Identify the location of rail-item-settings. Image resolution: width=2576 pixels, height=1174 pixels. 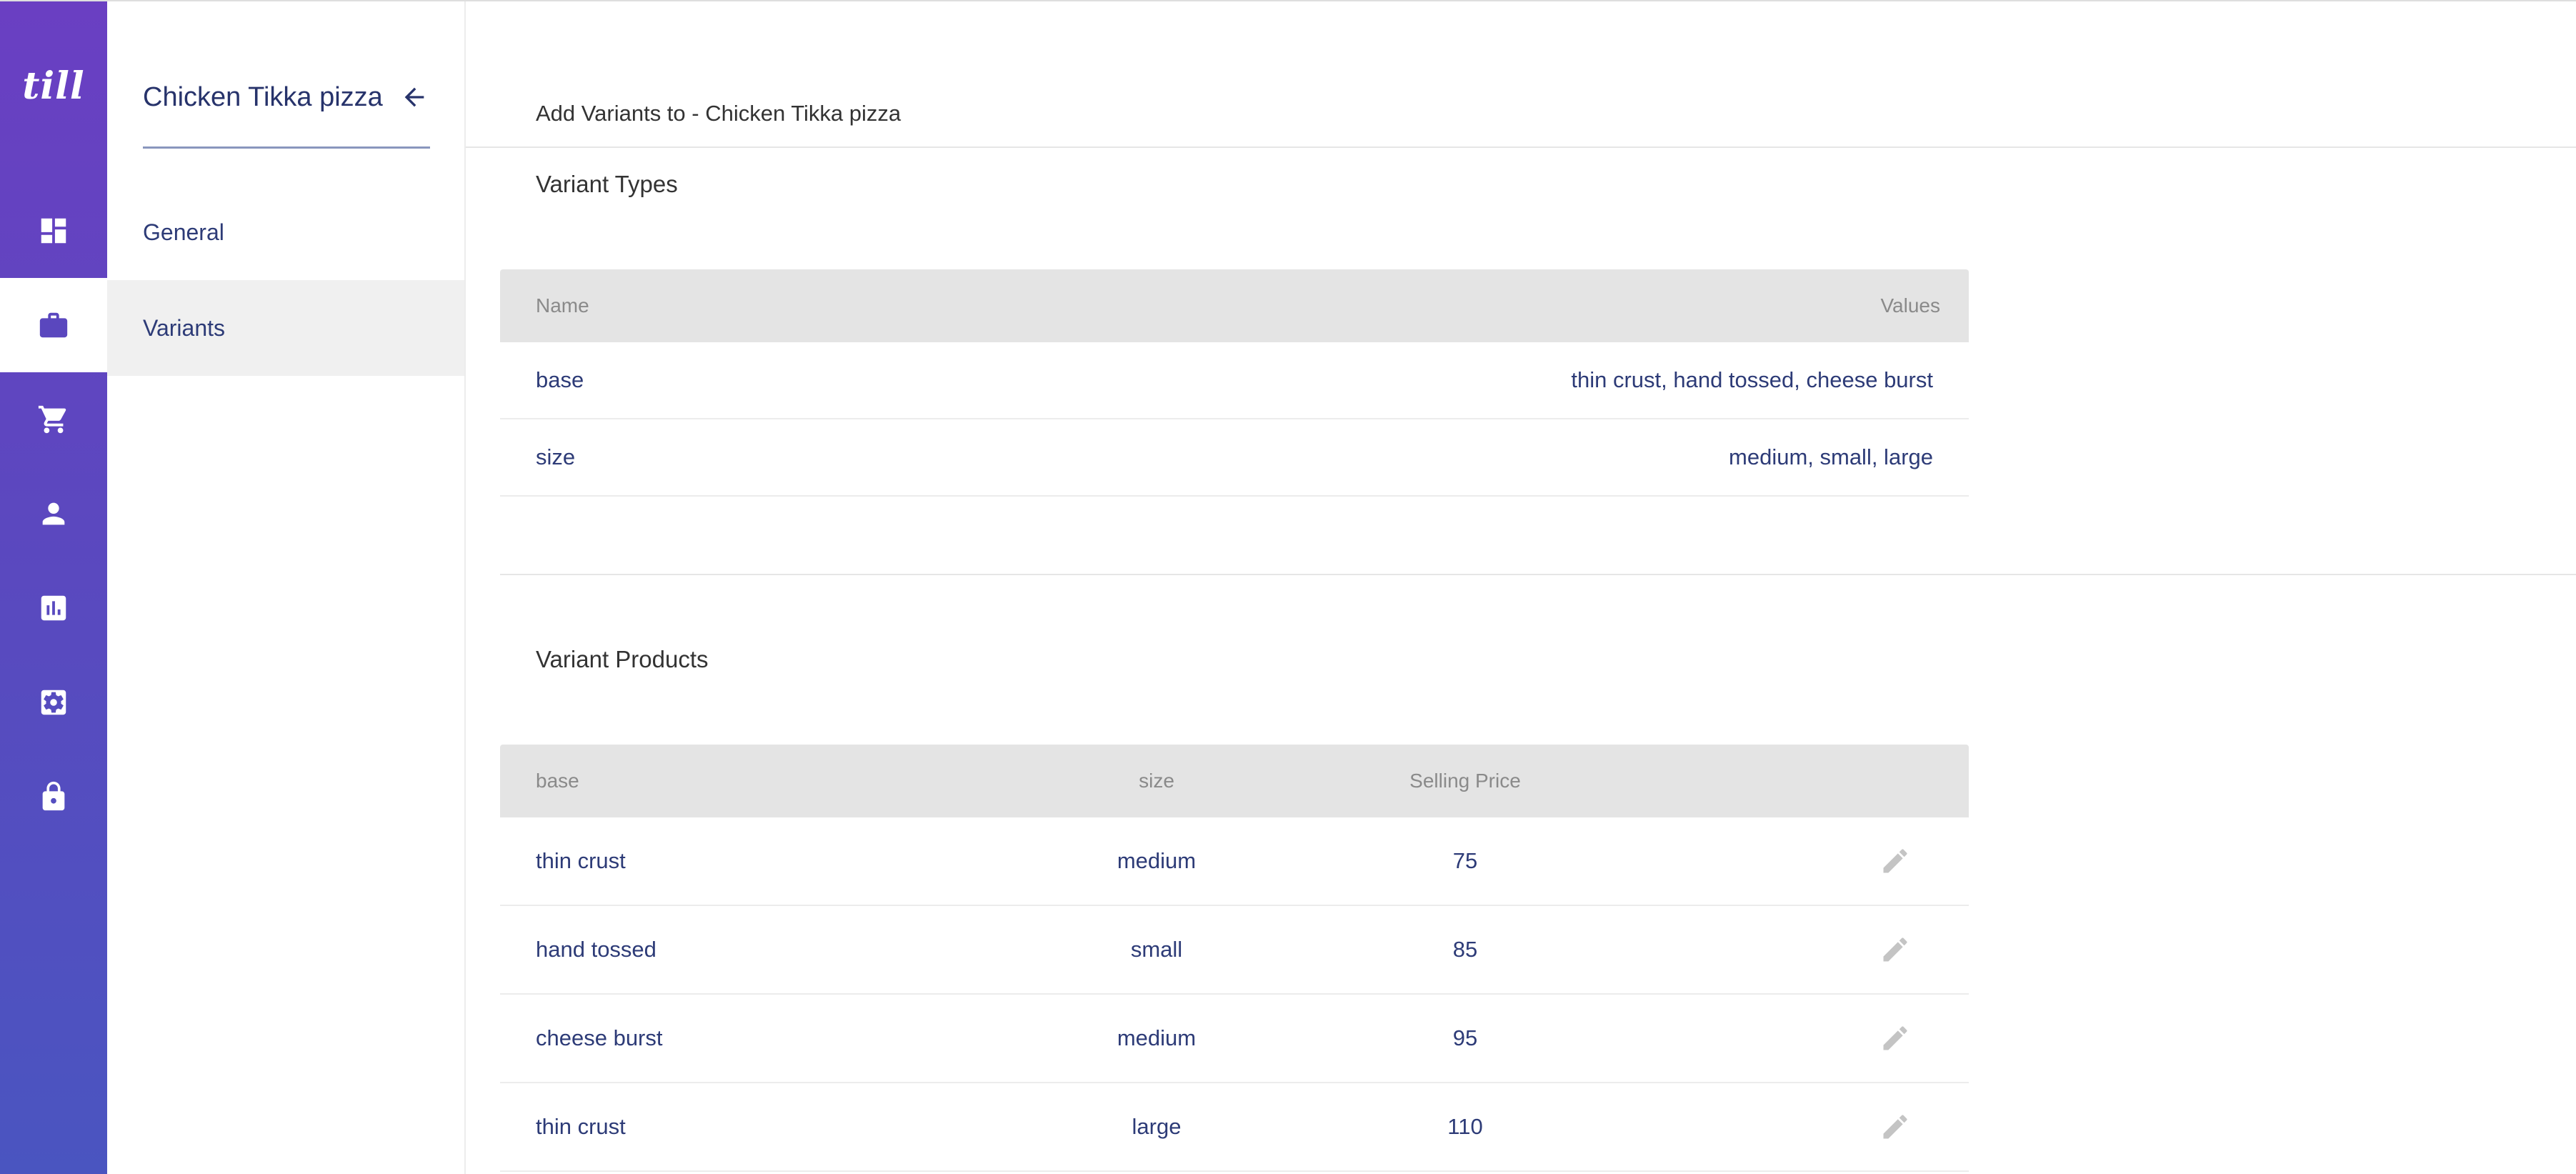
(54, 702).